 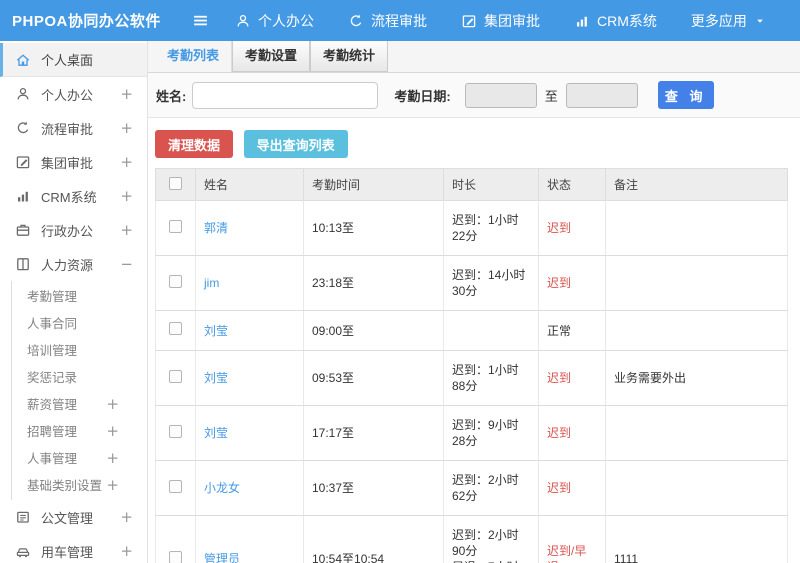 What do you see at coordinates (211, 283) in the screenshot?
I see `employee-name-link: jim` at bounding box center [211, 283].